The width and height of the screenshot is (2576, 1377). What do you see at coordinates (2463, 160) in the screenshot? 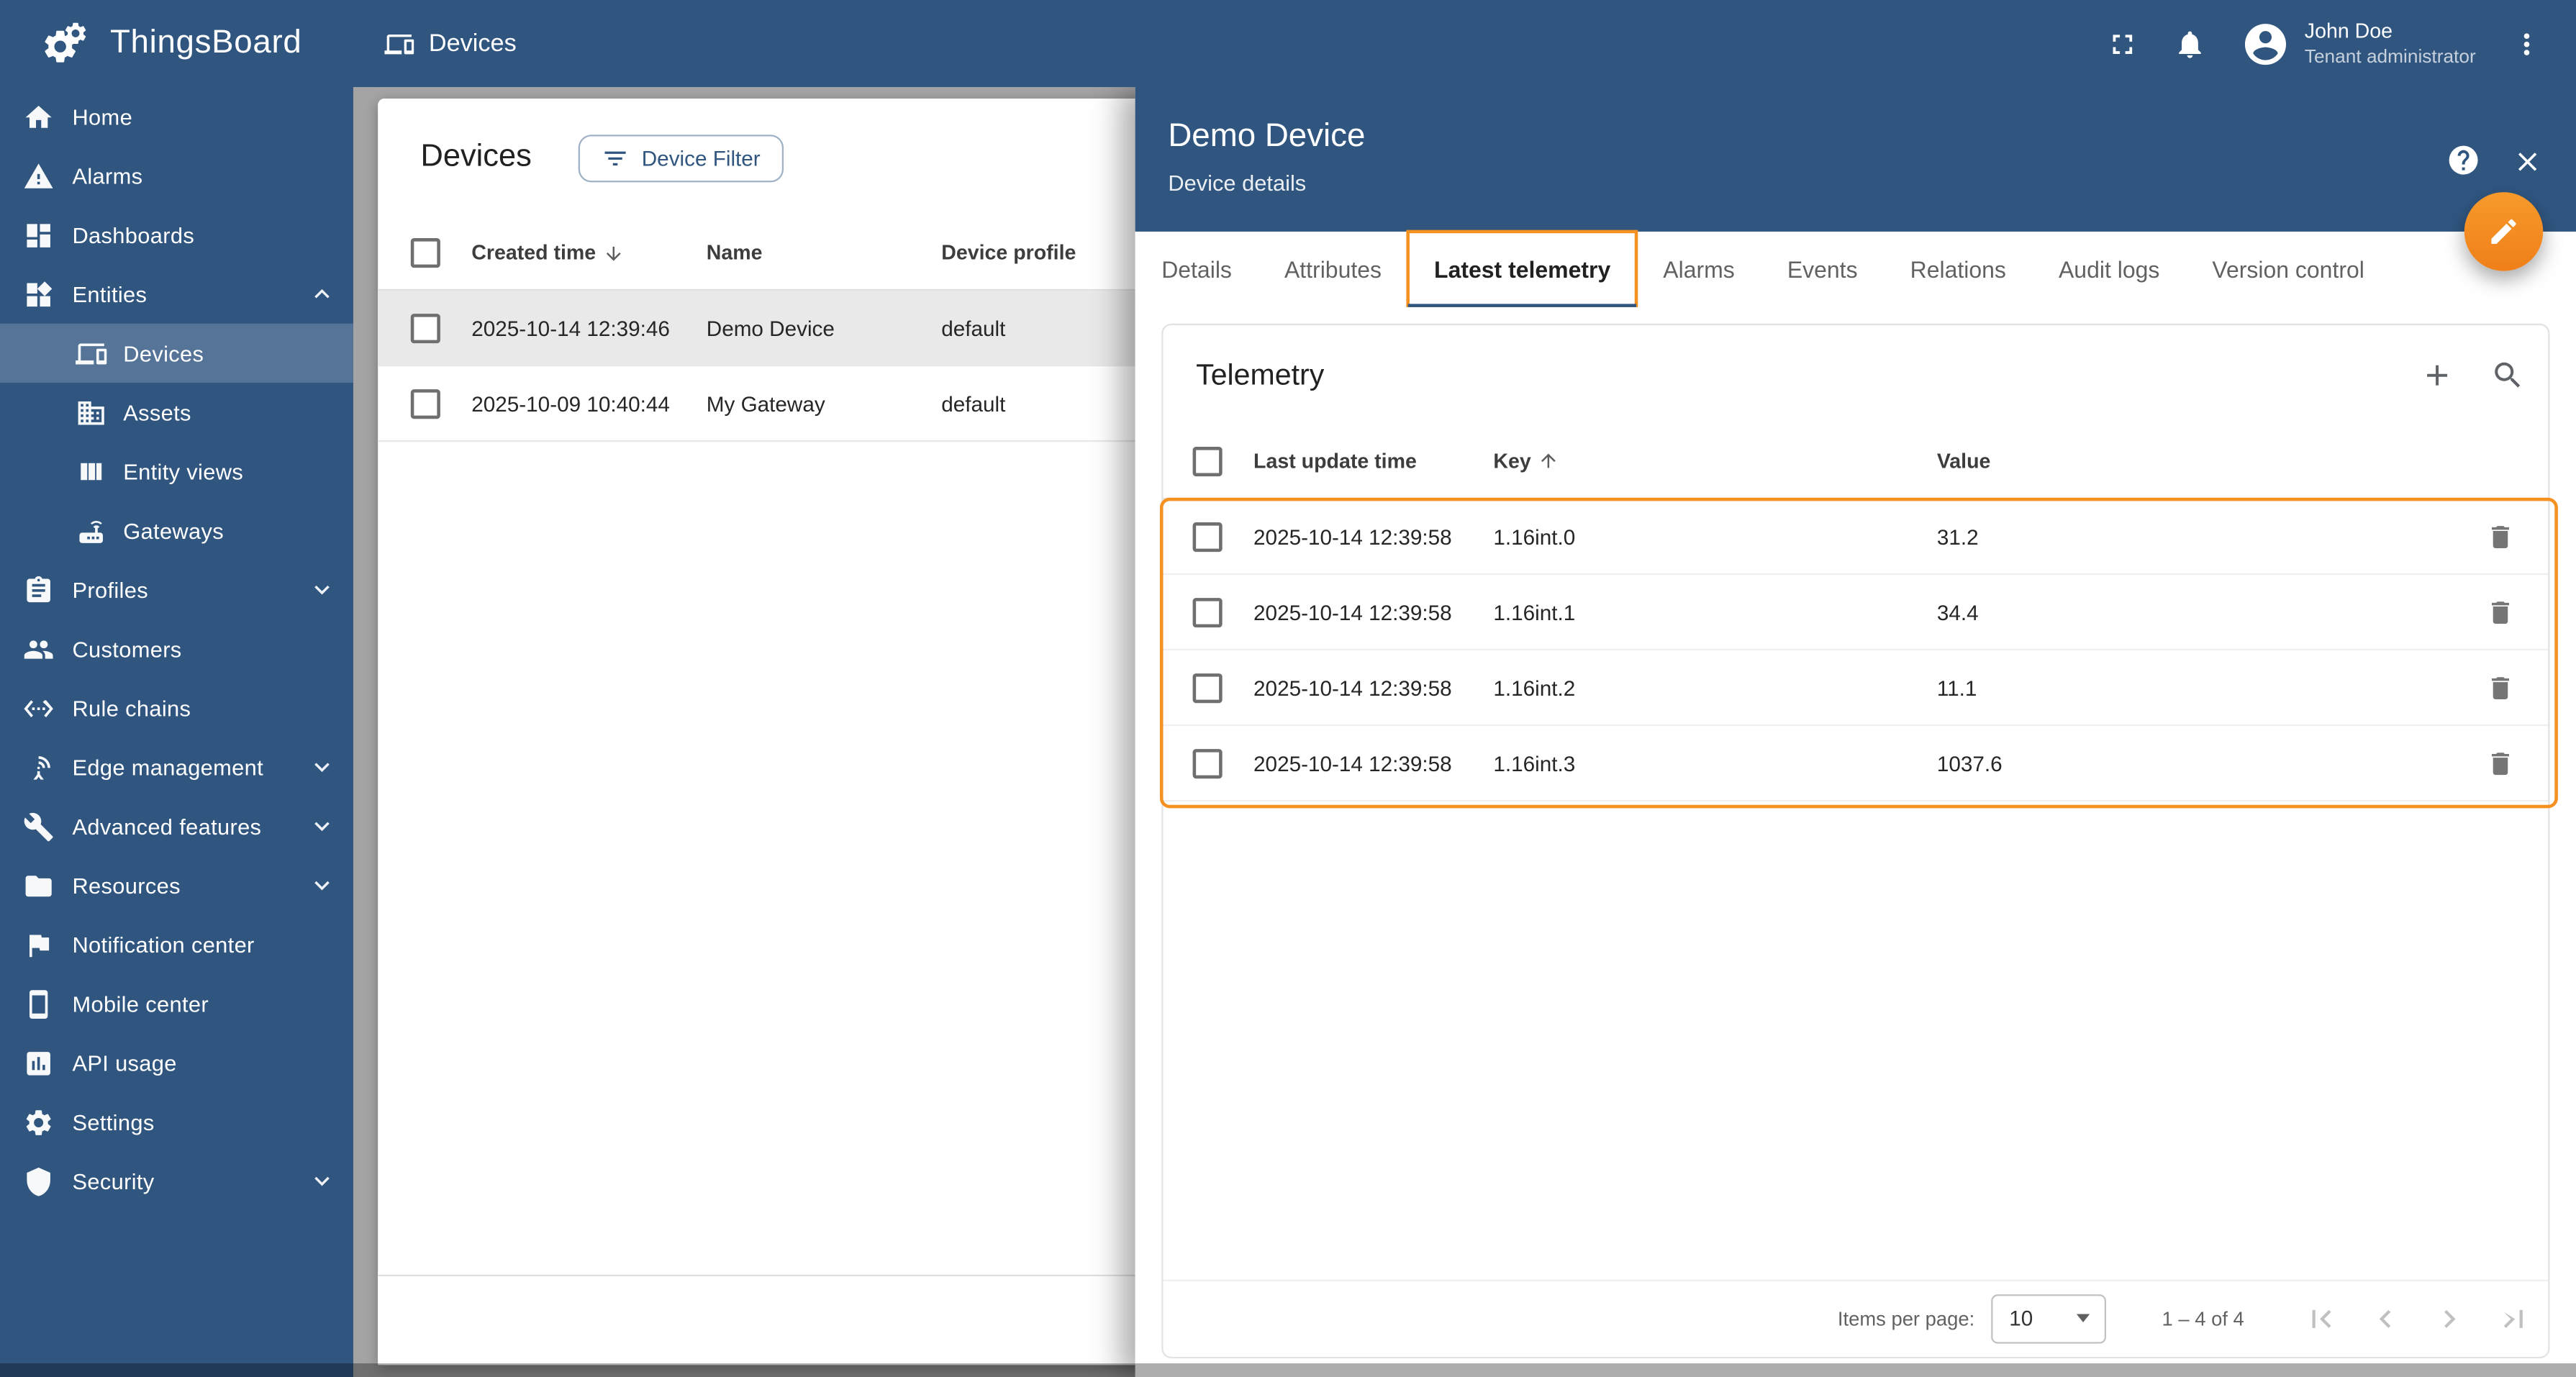
I see `help-icon` at bounding box center [2463, 160].